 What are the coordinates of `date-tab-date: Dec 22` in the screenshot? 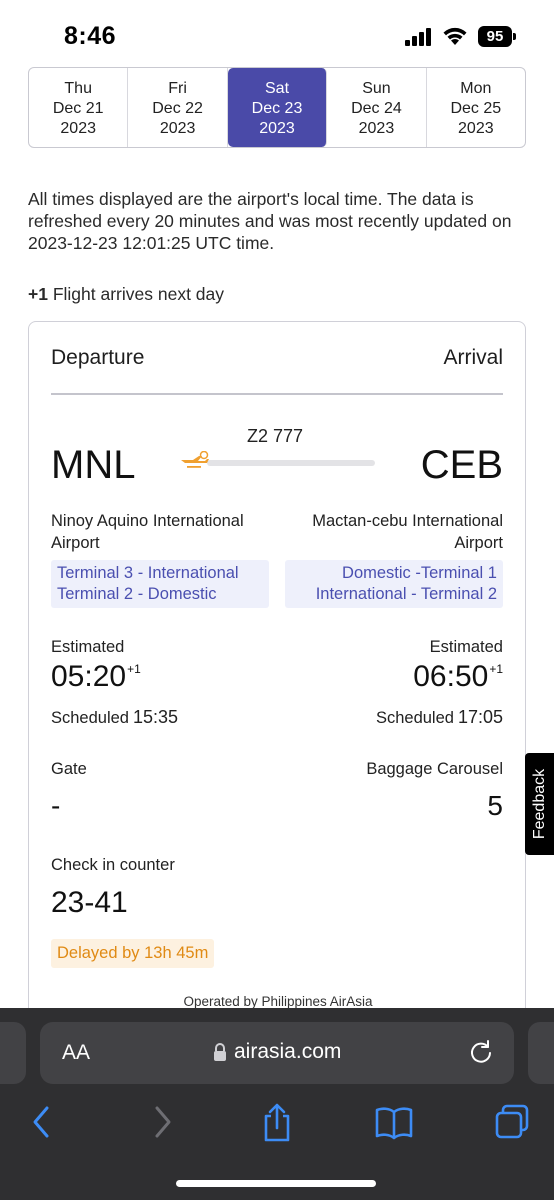 It's located at (177, 108).